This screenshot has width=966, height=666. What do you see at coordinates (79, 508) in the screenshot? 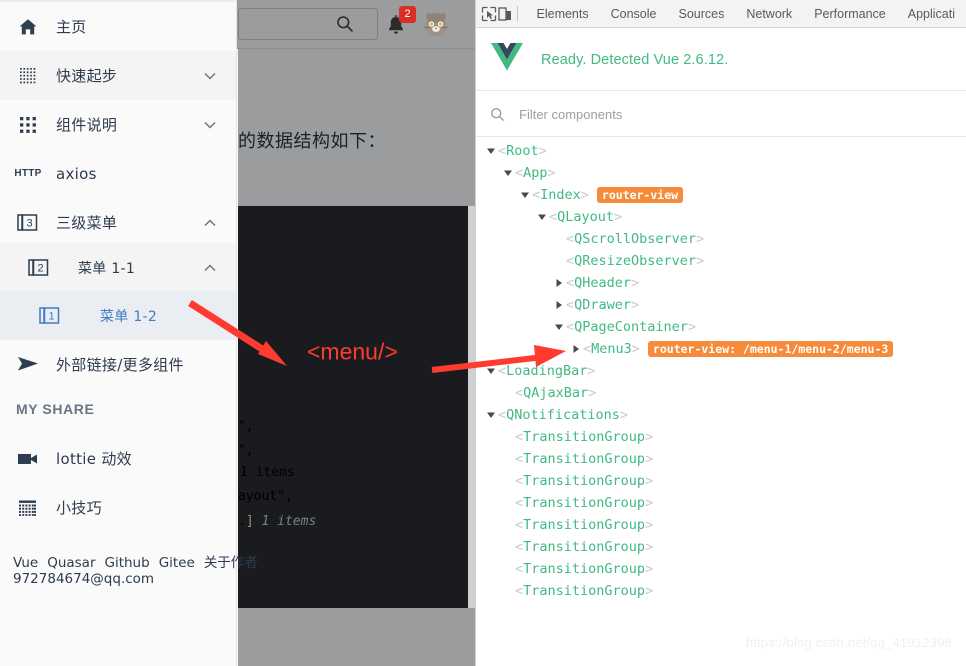
I see `sidebar-item-label: 小技巧` at bounding box center [79, 508].